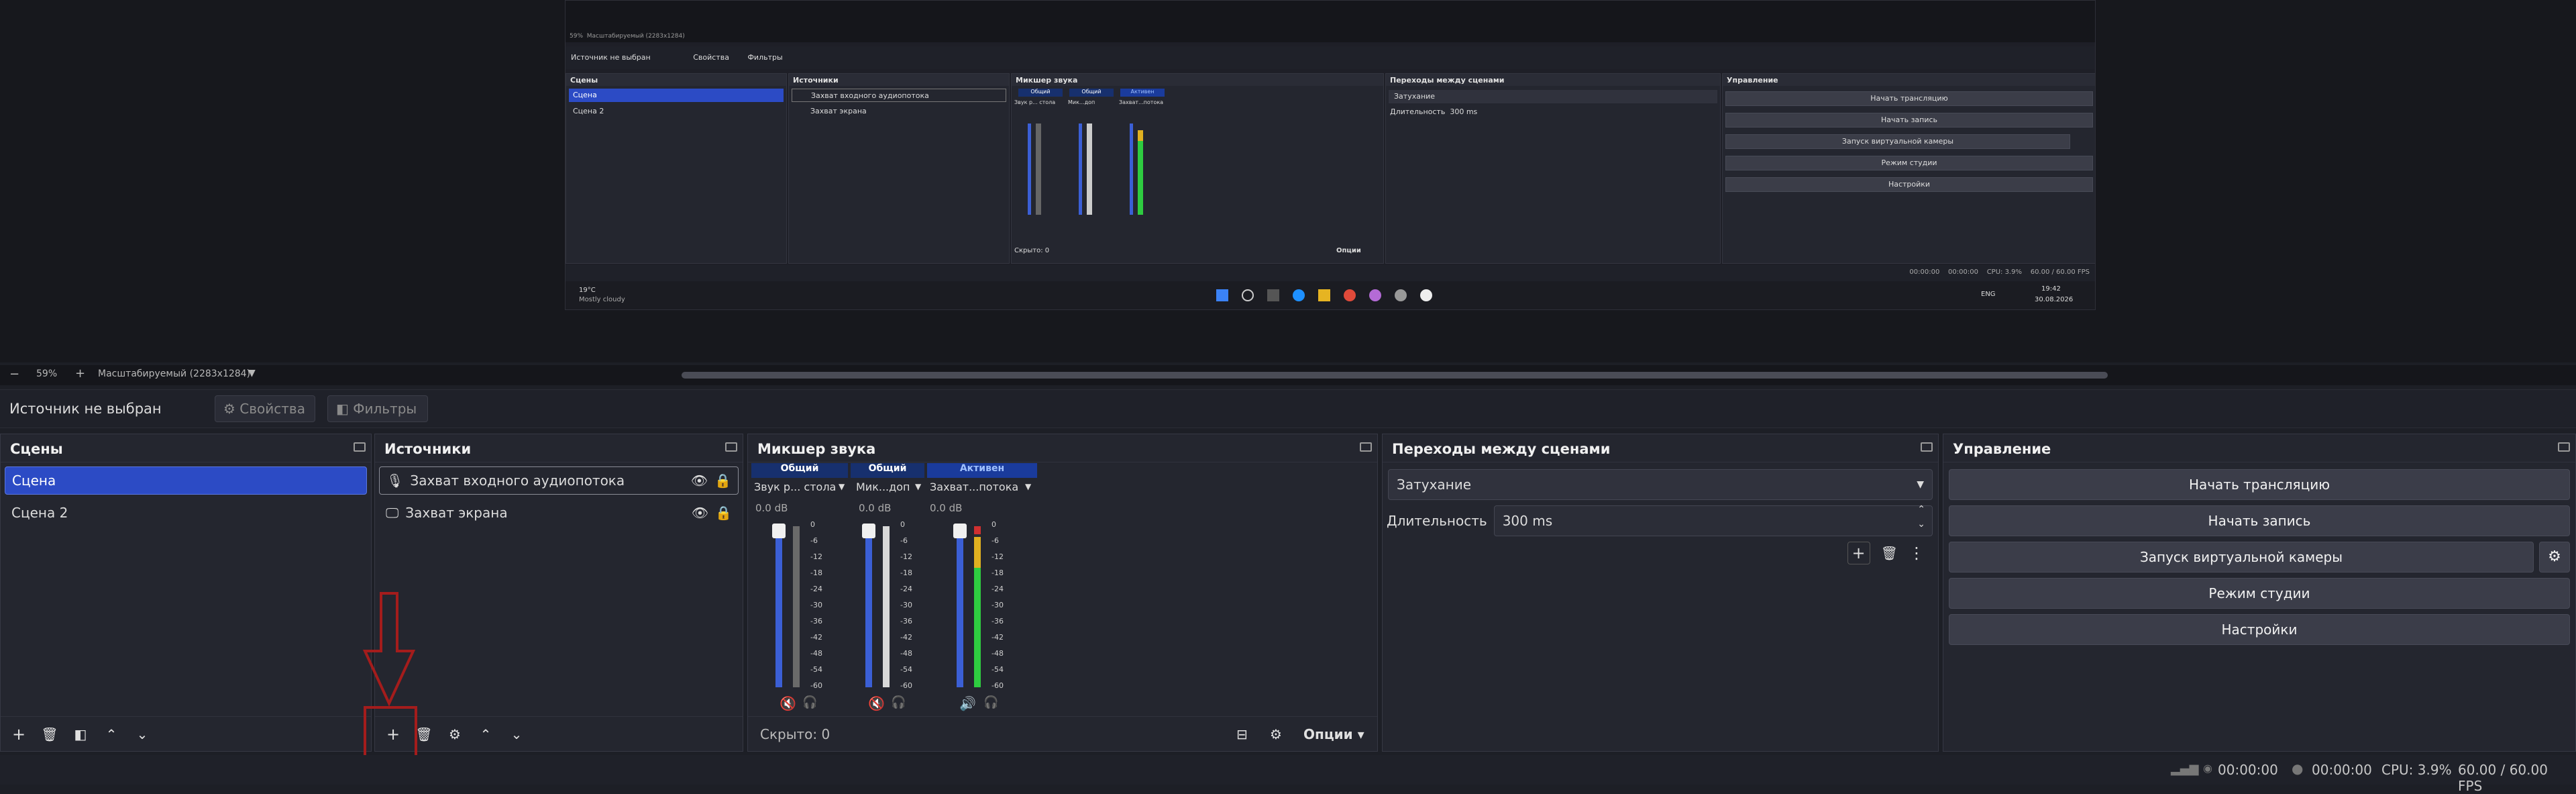 The width and height of the screenshot is (2576, 794). Describe the element at coordinates (1395, 375) in the screenshot. I see `horizontal-scrollbar` at that location.